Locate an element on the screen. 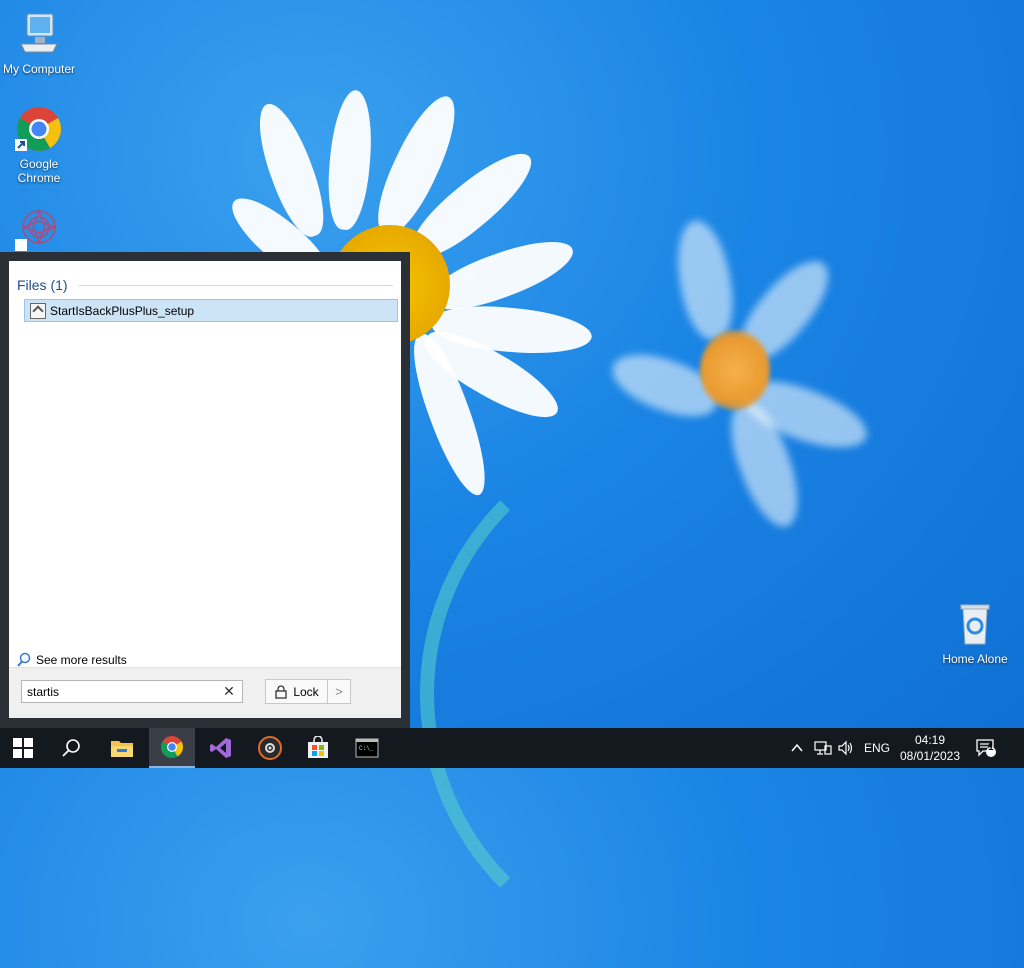 Image resolution: width=1024 pixels, height=968 pixels. section-divider is located at coordinates (236, 285).